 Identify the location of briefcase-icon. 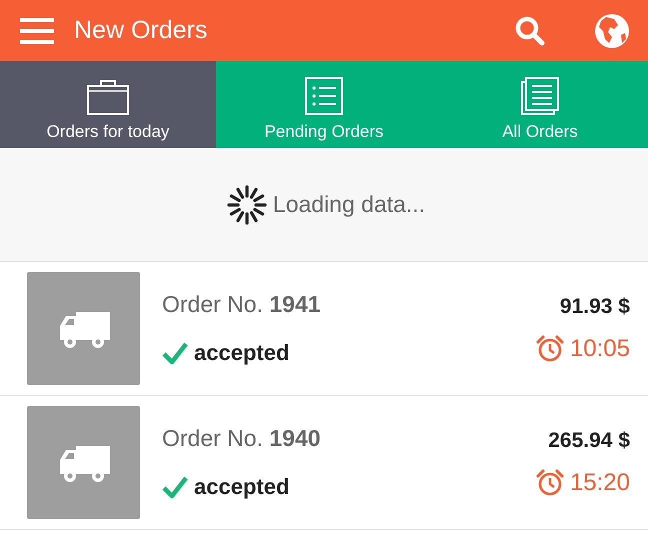
(108, 97).